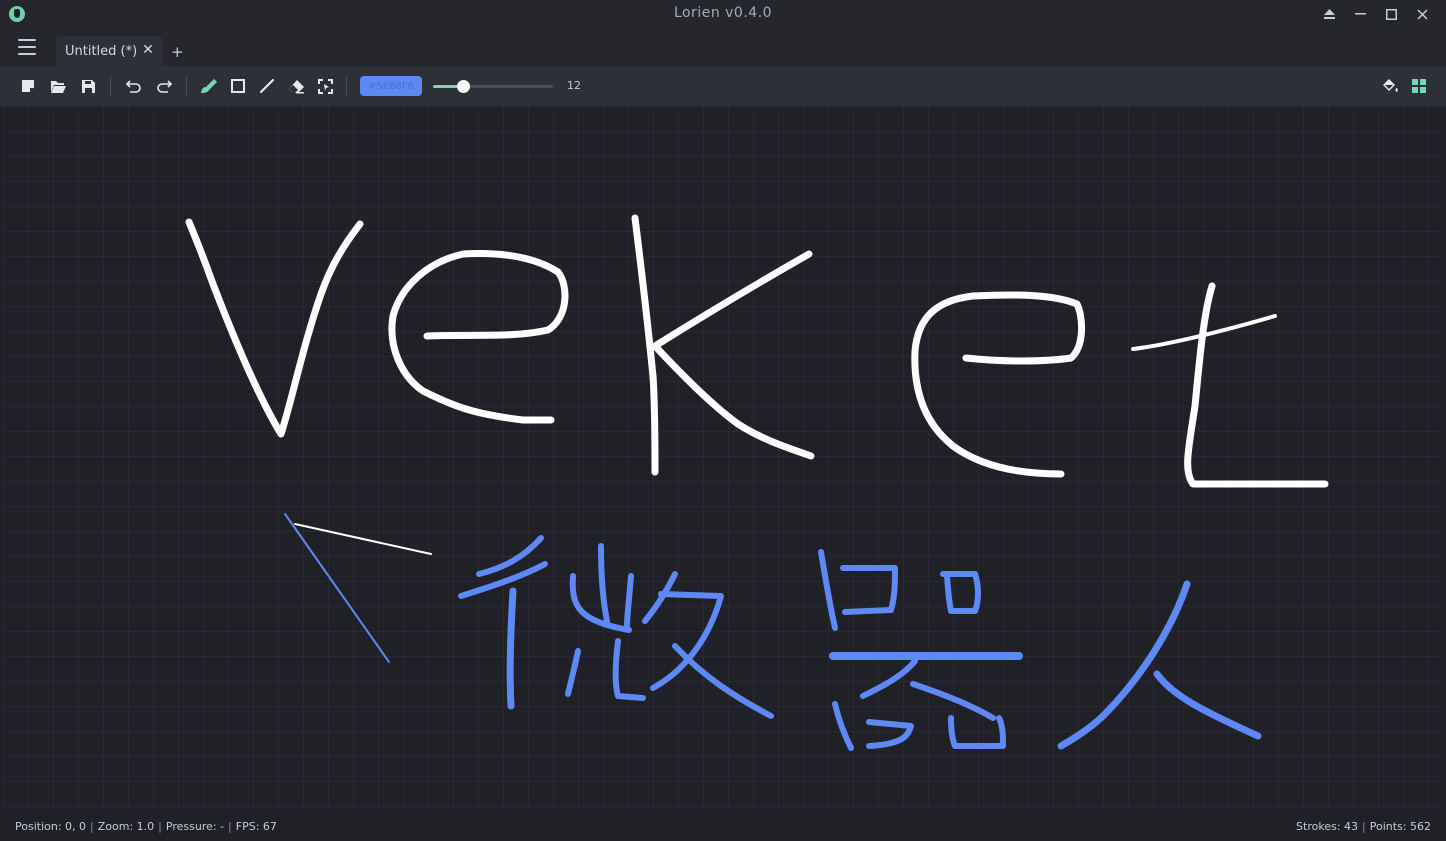 This screenshot has height=841, width=1446. I want to click on status-zoom: Zoom: 1.0, so click(126, 826).